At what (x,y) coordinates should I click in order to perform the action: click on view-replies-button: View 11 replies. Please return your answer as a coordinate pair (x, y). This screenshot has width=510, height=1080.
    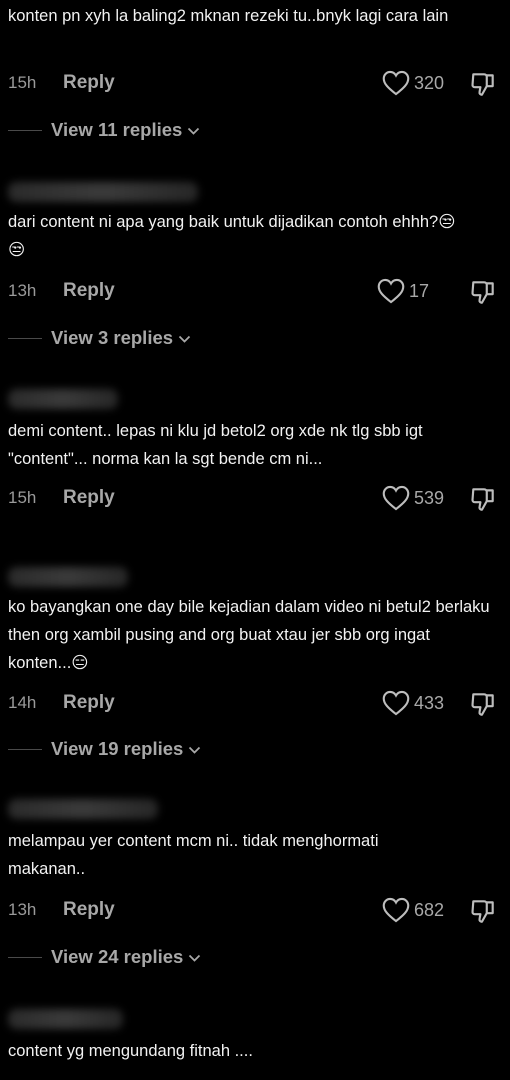
    Looking at the image, I should click on (104, 130).